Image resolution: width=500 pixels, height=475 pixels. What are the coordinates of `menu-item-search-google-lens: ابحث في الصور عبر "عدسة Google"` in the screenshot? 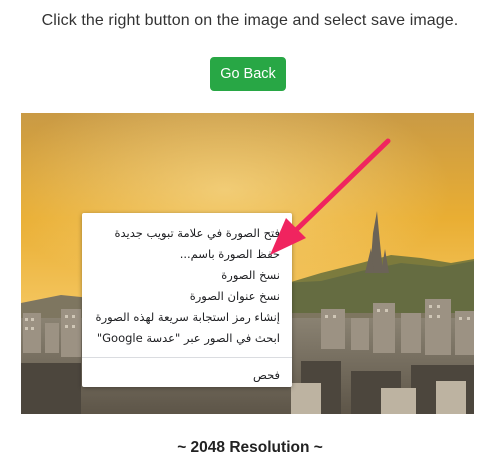 It's located at (187, 338).